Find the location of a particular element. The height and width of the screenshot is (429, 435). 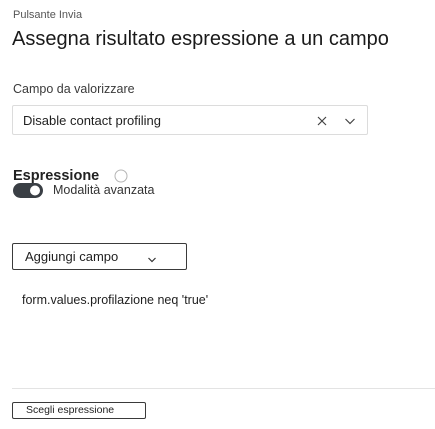

choose-expression-button: Scegli espressione is located at coordinates (79, 410).